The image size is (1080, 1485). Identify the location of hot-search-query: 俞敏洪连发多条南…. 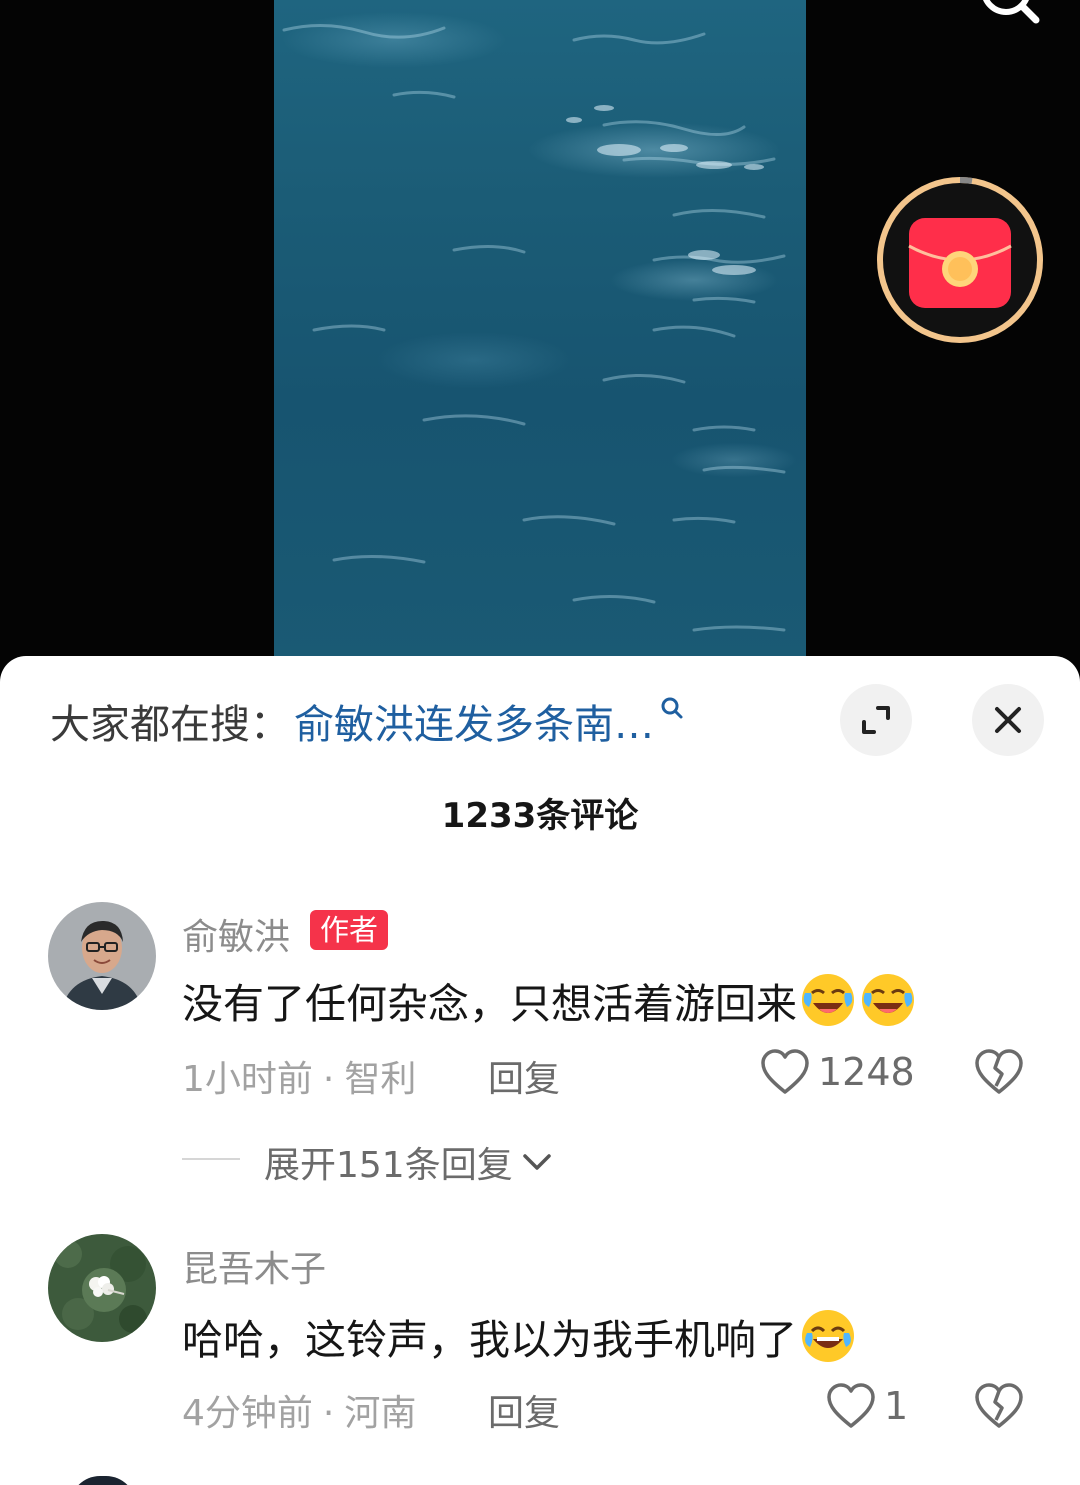
(474, 721).